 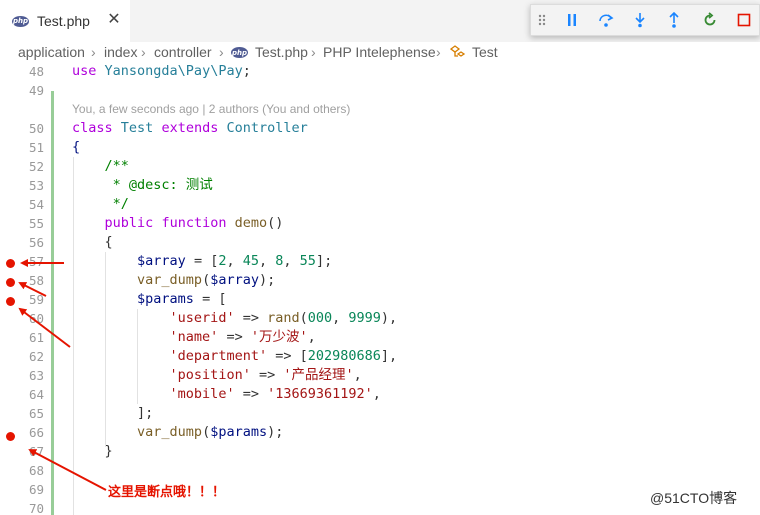 I want to click on code-text: 'department' => [202980686],, so click(x=283, y=356).